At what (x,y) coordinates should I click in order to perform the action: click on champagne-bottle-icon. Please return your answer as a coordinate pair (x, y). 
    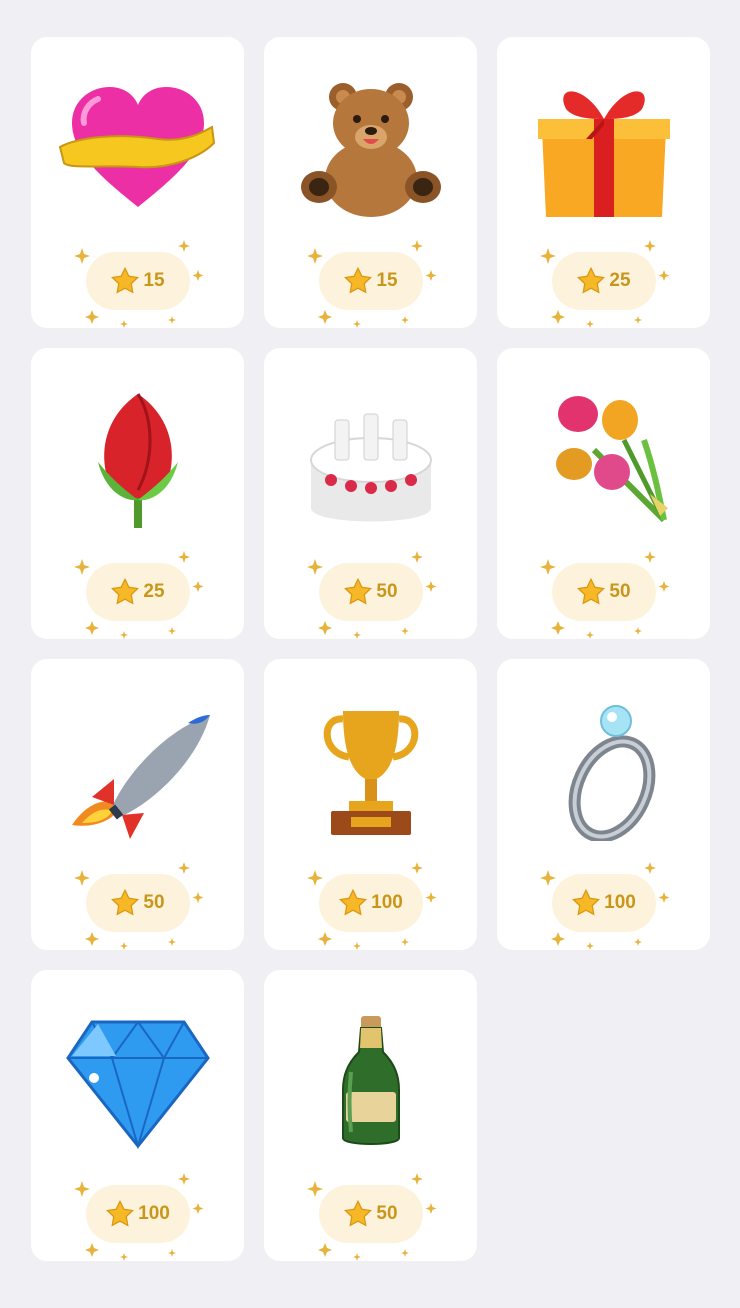
    Looking at the image, I should click on (371, 1082).